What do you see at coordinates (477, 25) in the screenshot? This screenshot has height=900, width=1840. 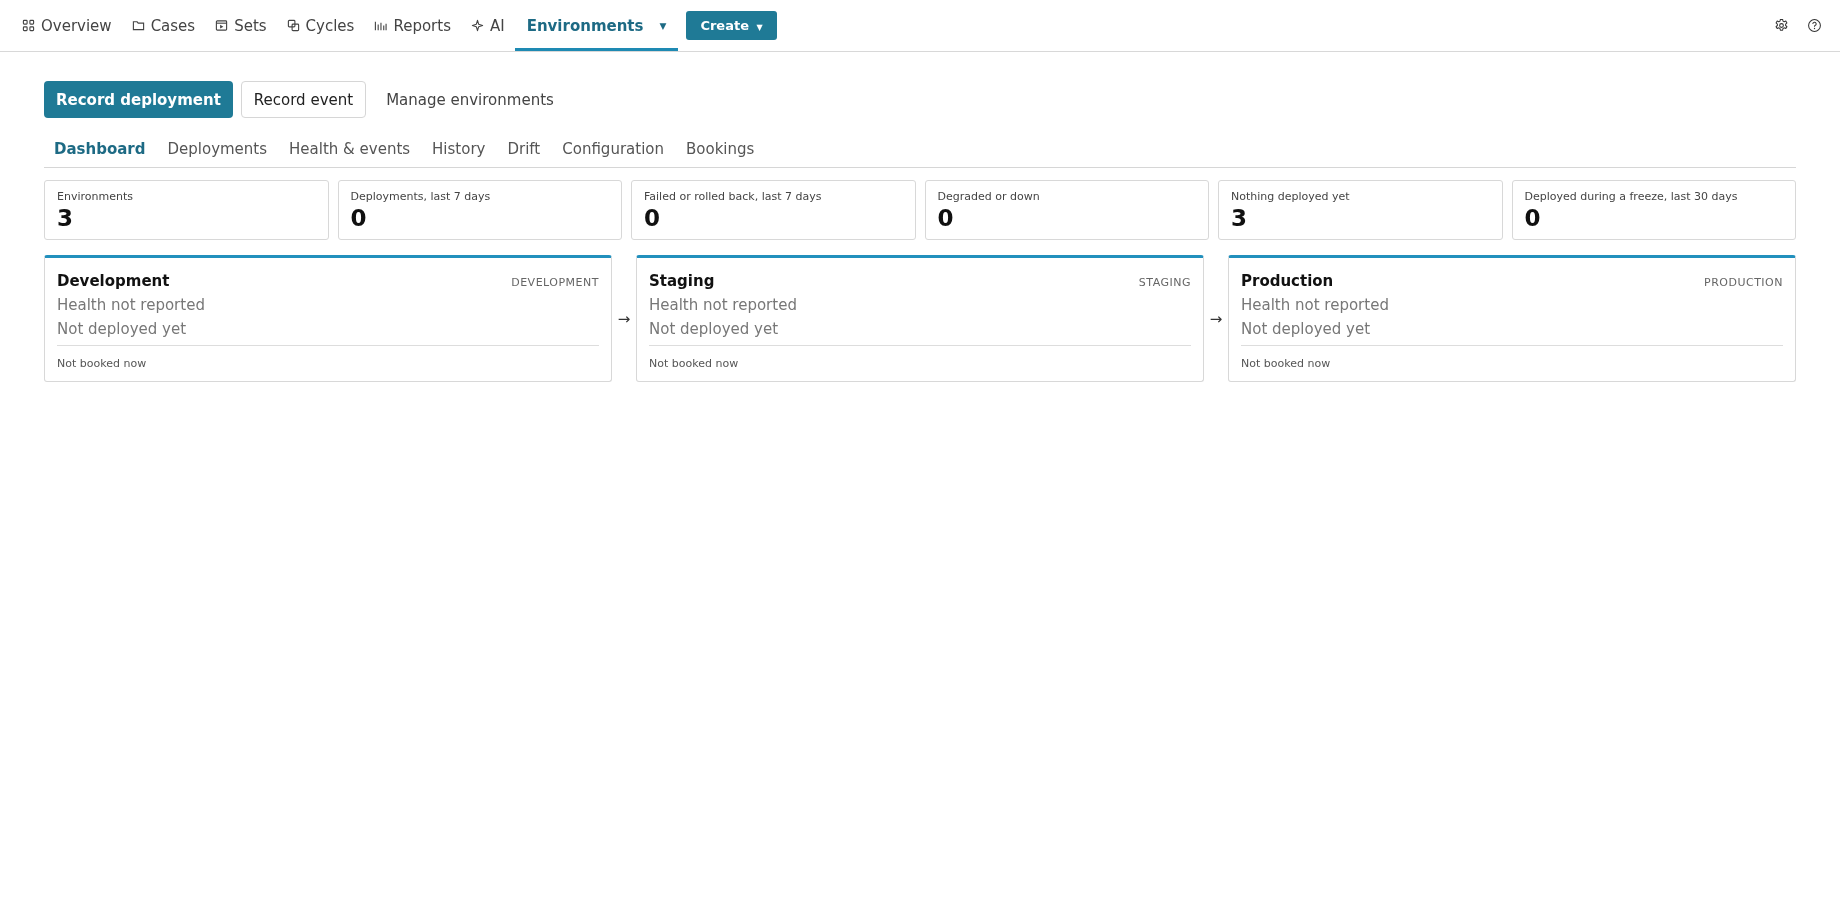 I see `sparkle-icon` at bounding box center [477, 25].